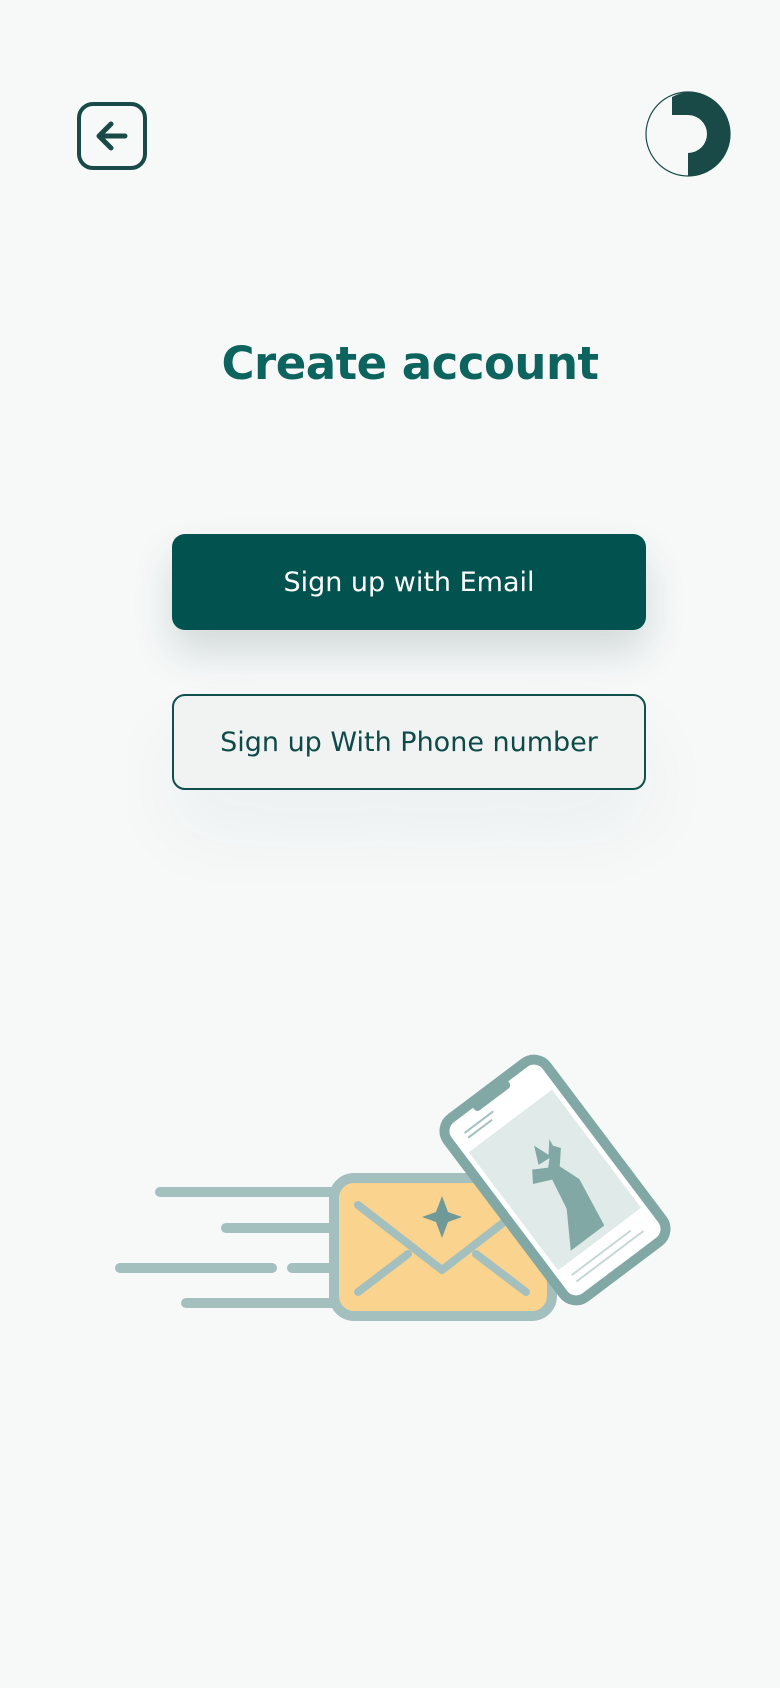 The image size is (780, 1688). Describe the element at coordinates (393, 1187) in the screenshot. I see `flying-envelope-and-phone-illustration` at that location.